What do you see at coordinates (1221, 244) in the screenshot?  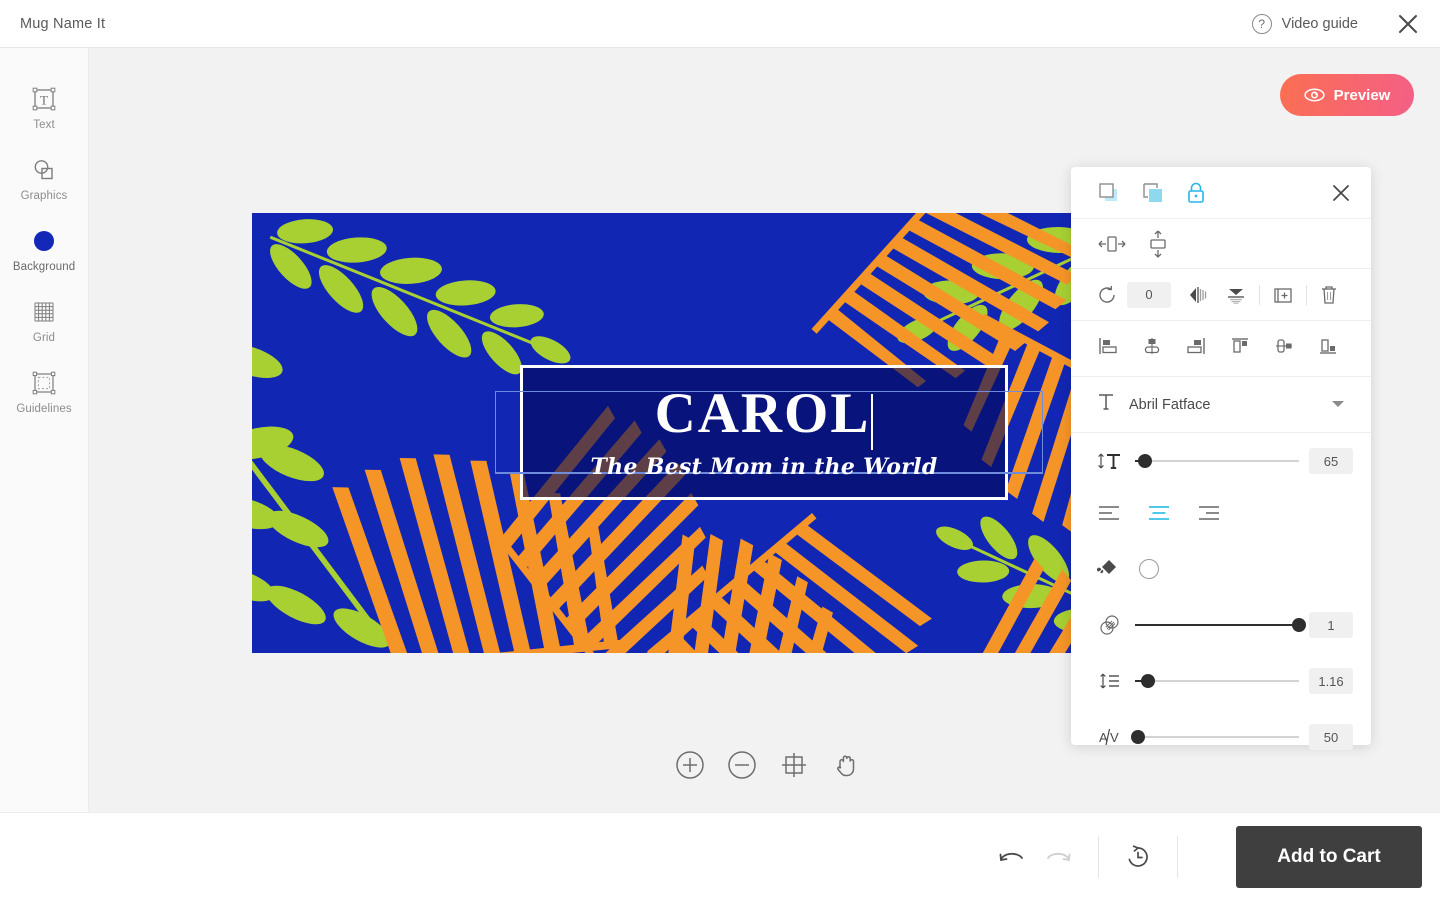 I see `center-tools-row` at bounding box center [1221, 244].